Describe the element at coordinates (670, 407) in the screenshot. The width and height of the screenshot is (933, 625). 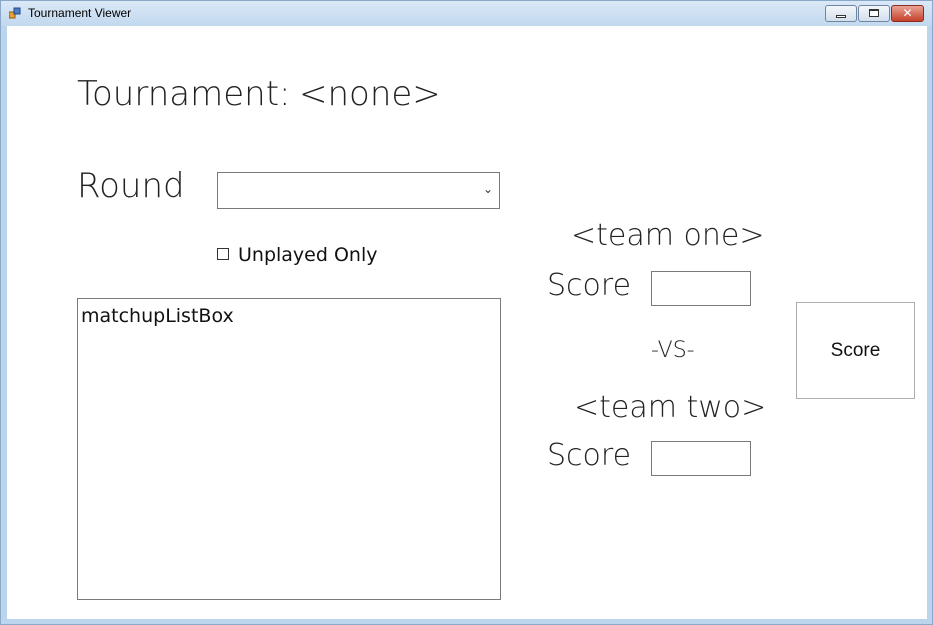
I see `team-two-name: <team two>` at that location.